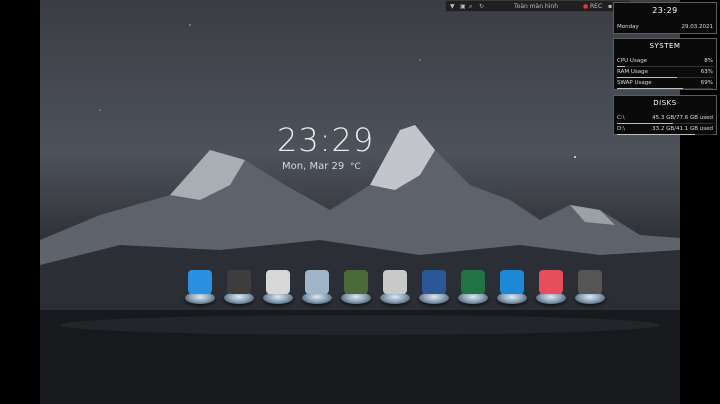  Describe the element at coordinates (512, 282) in the screenshot. I see `monitor-icon` at that location.